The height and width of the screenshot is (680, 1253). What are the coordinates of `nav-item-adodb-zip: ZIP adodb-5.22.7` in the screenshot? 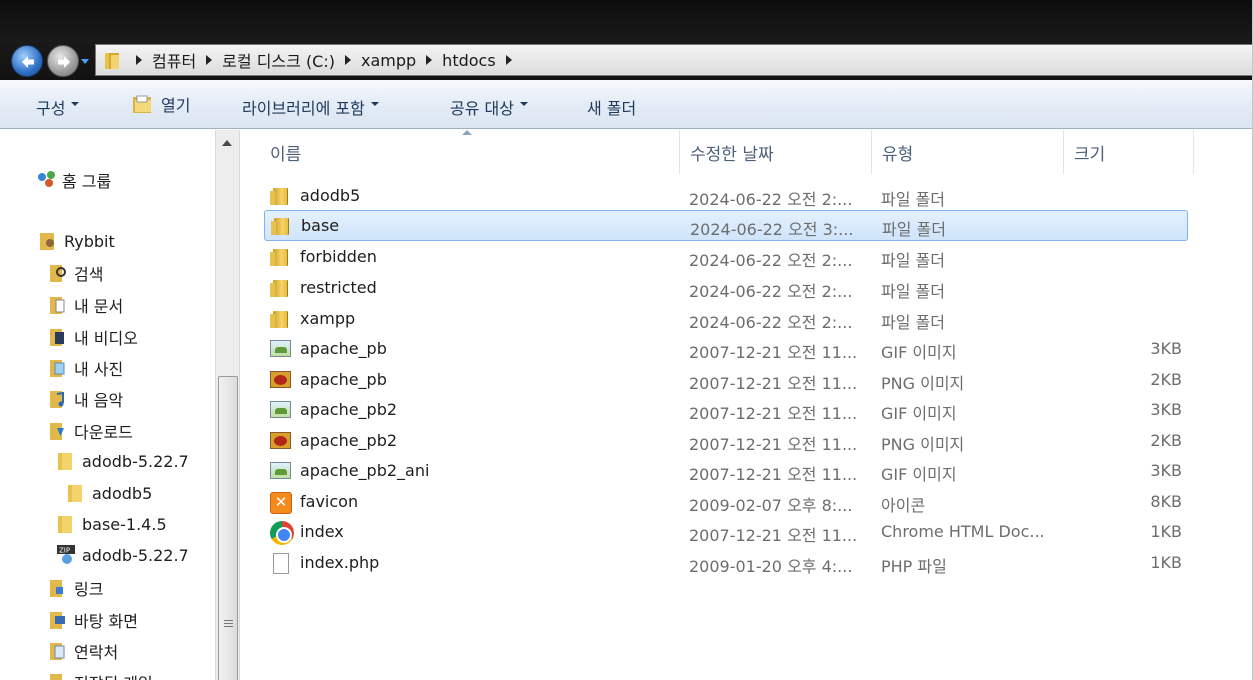 It's located at (122, 555).